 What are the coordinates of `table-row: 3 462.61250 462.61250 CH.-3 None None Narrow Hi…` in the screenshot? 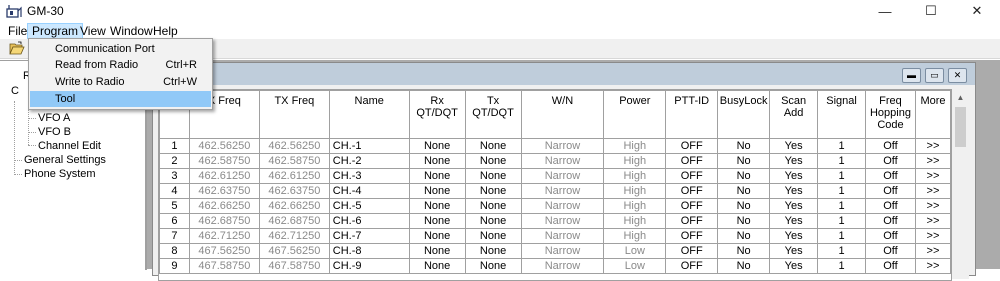 It's located at (555, 176).